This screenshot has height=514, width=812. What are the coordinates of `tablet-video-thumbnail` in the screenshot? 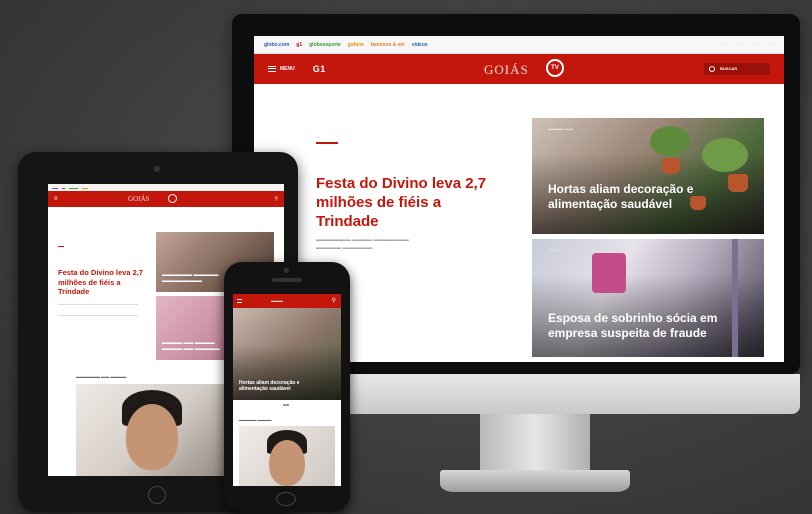 It's located at (156, 430).